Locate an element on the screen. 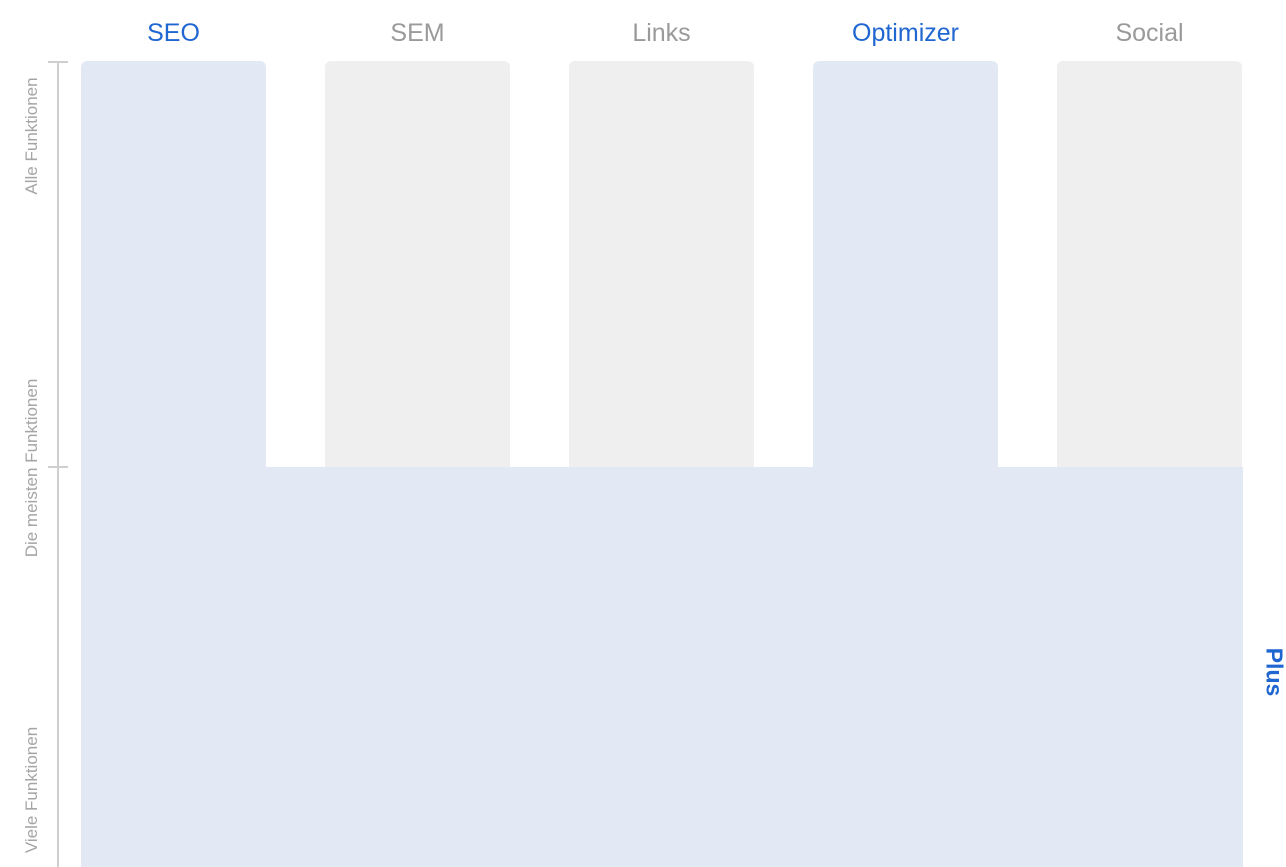  column-optimizer is located at coordinates (905, 264).